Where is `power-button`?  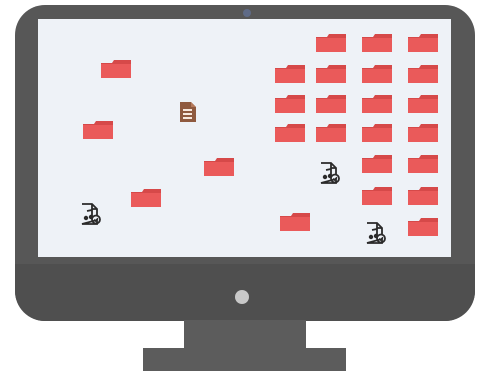
power-button is located at coordinates (242, 297).